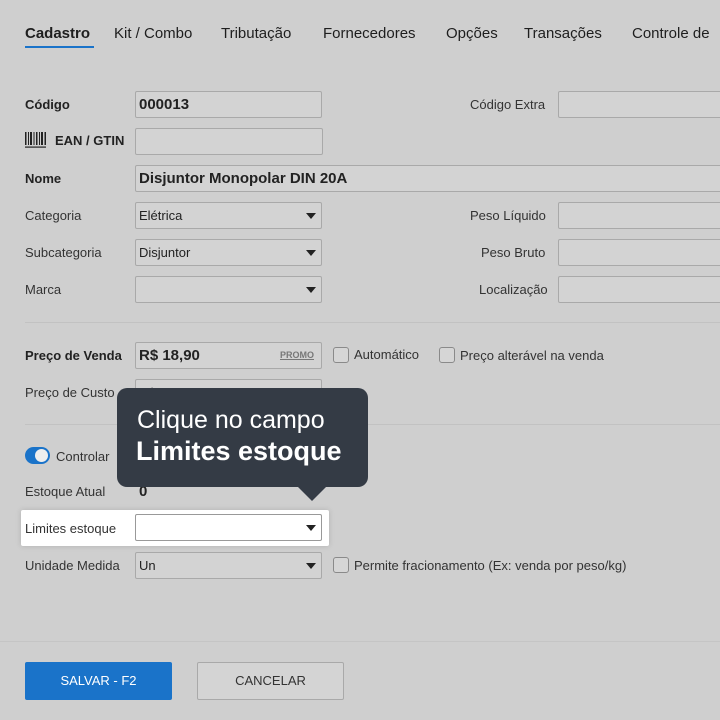 The image size is (720, 720). What do you see at coordinates (90, 140) in the screenshot?
I see `ean-label: EAN / GTIN` at bounding box center [90, 140].